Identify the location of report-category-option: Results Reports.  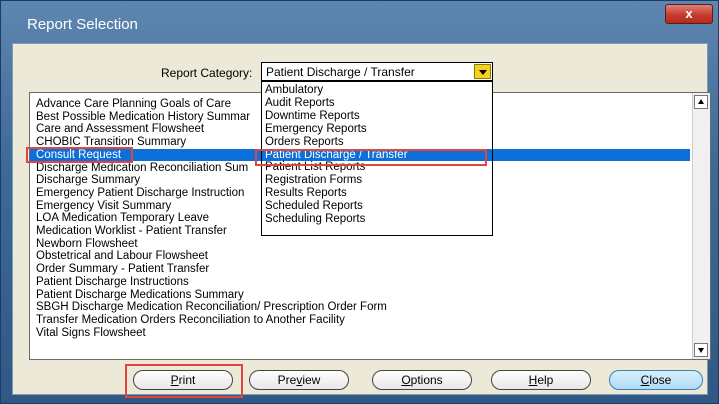
(306, 193).